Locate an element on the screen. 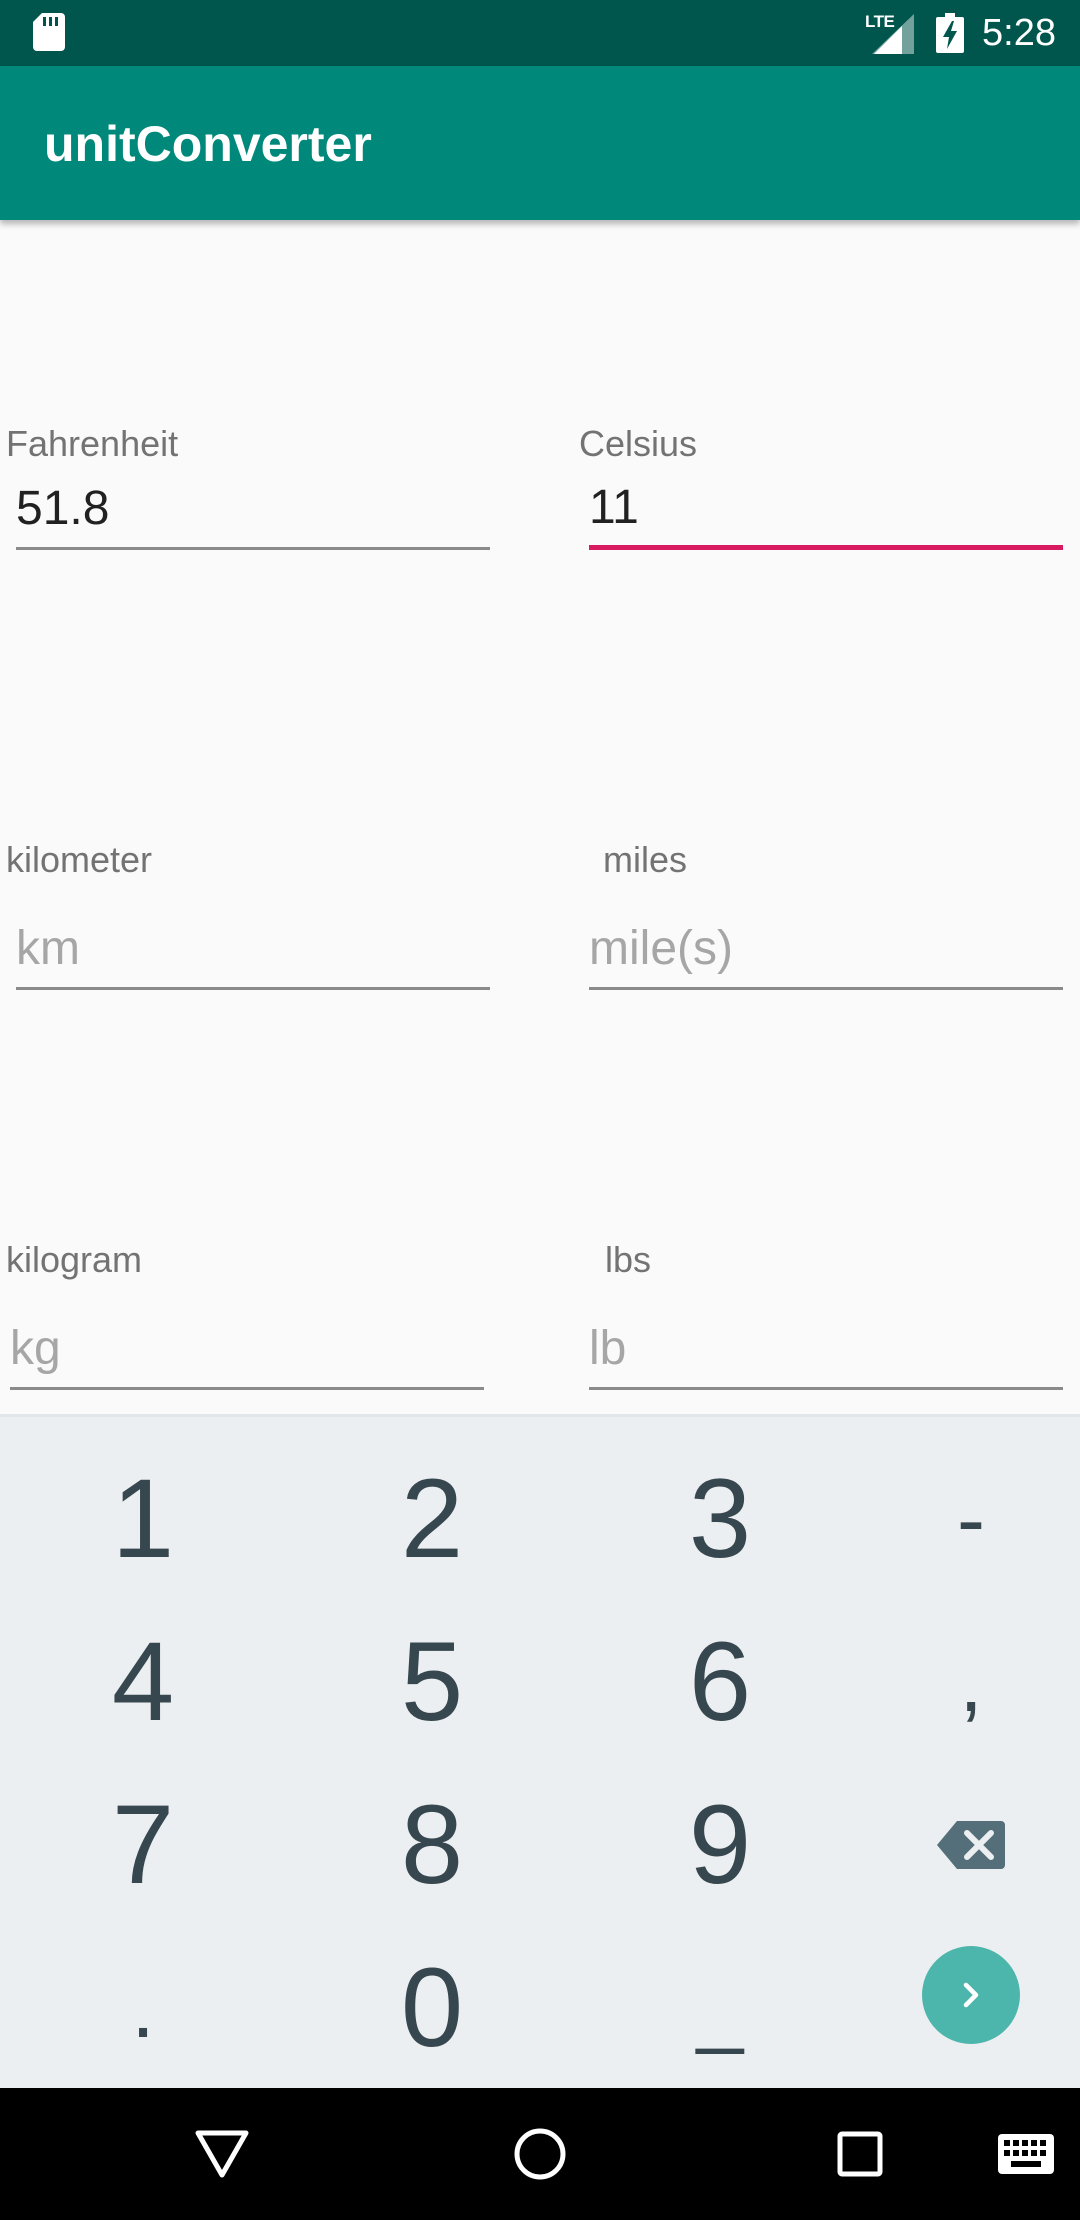  kilometer-input is located at coordinates (253, 950).